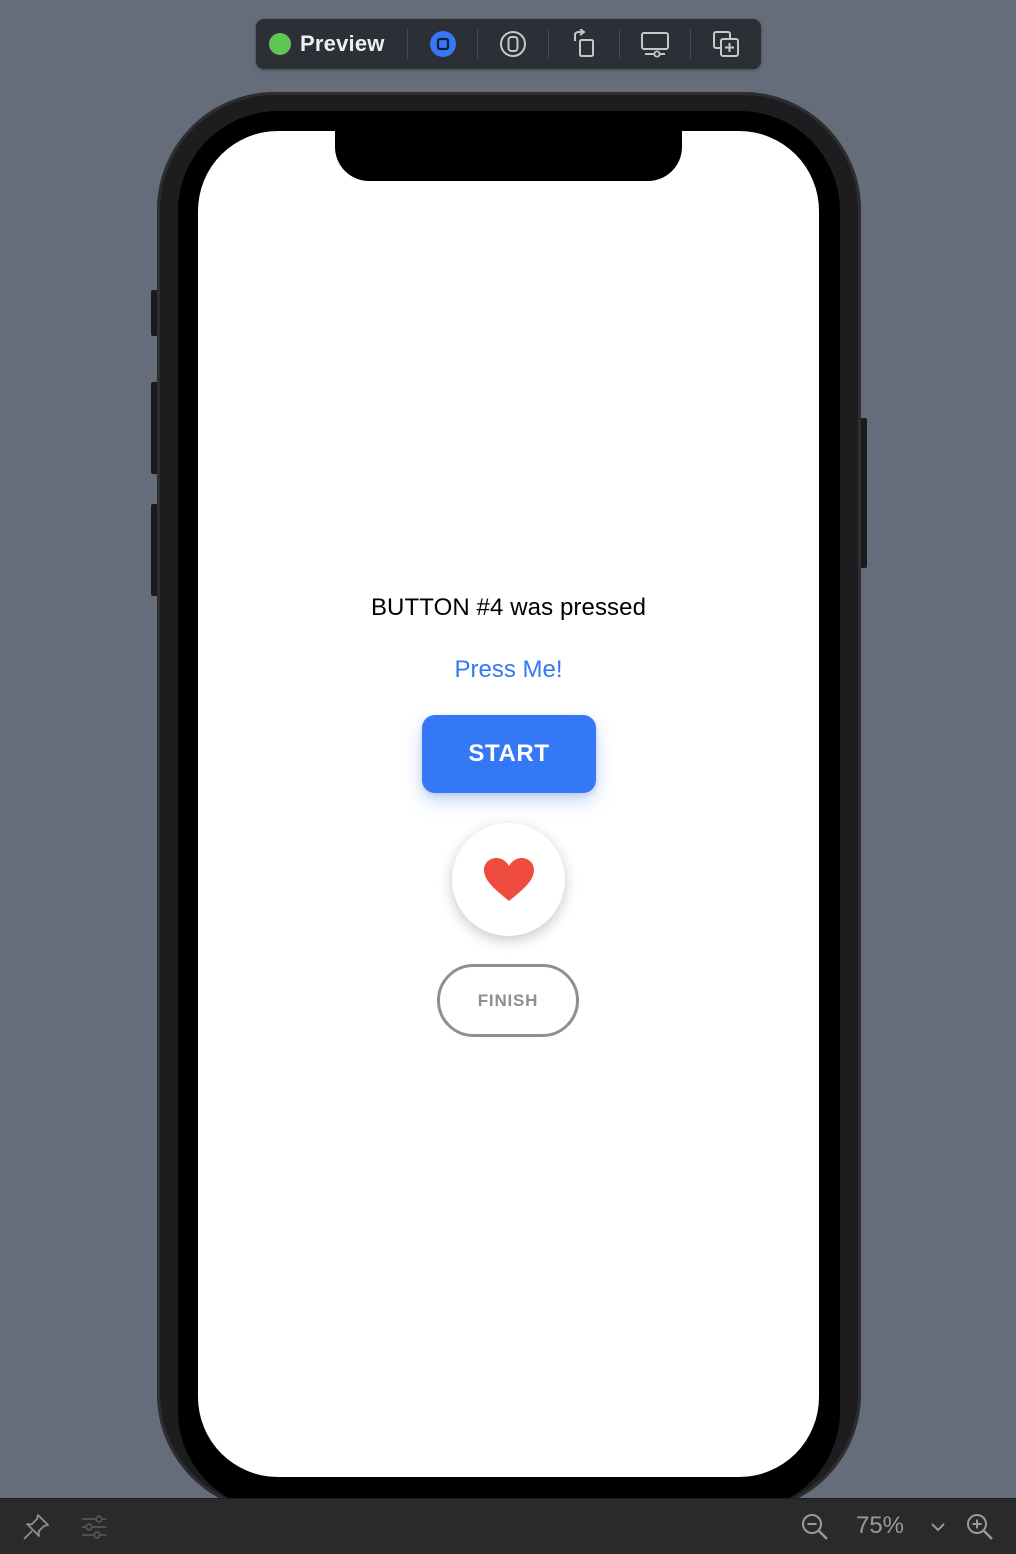  I want to click on zoom-dropdown-button, so click(938, 1527).